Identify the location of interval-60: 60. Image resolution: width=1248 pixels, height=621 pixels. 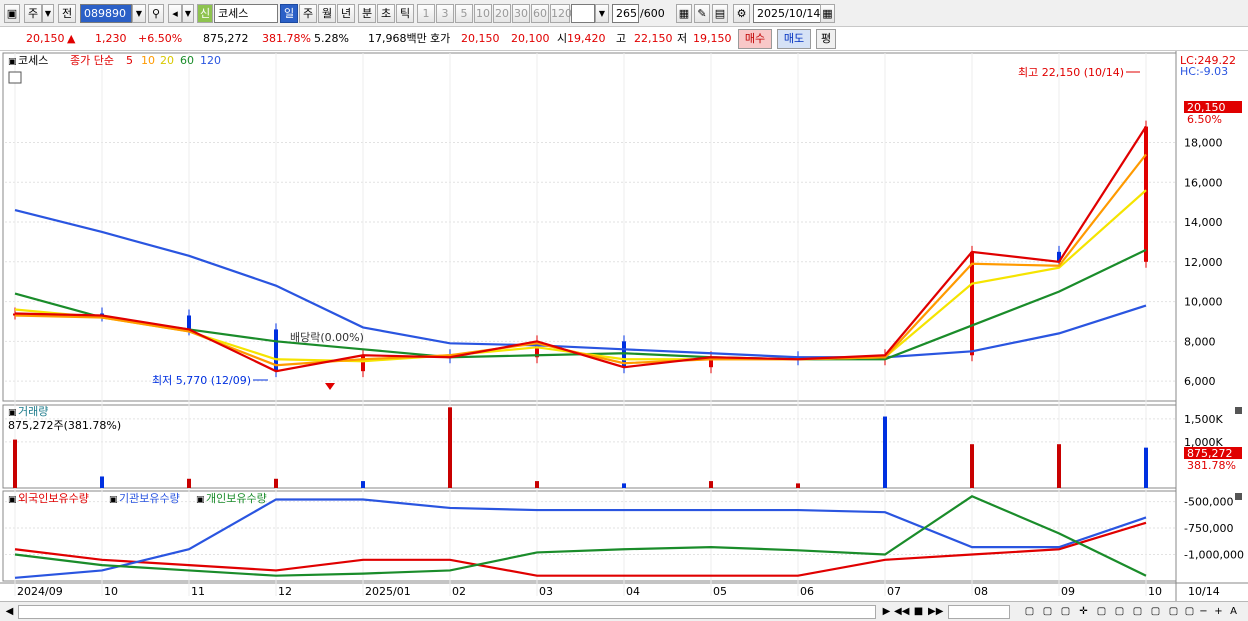
(540, 13).